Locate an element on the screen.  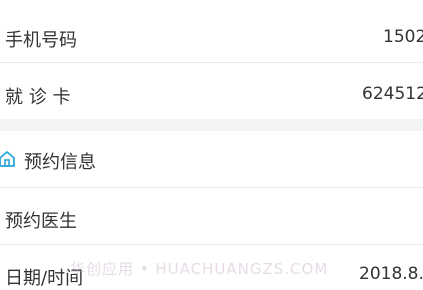
appointment-section-title: 预约信息 is located at coordinates (60, 162).